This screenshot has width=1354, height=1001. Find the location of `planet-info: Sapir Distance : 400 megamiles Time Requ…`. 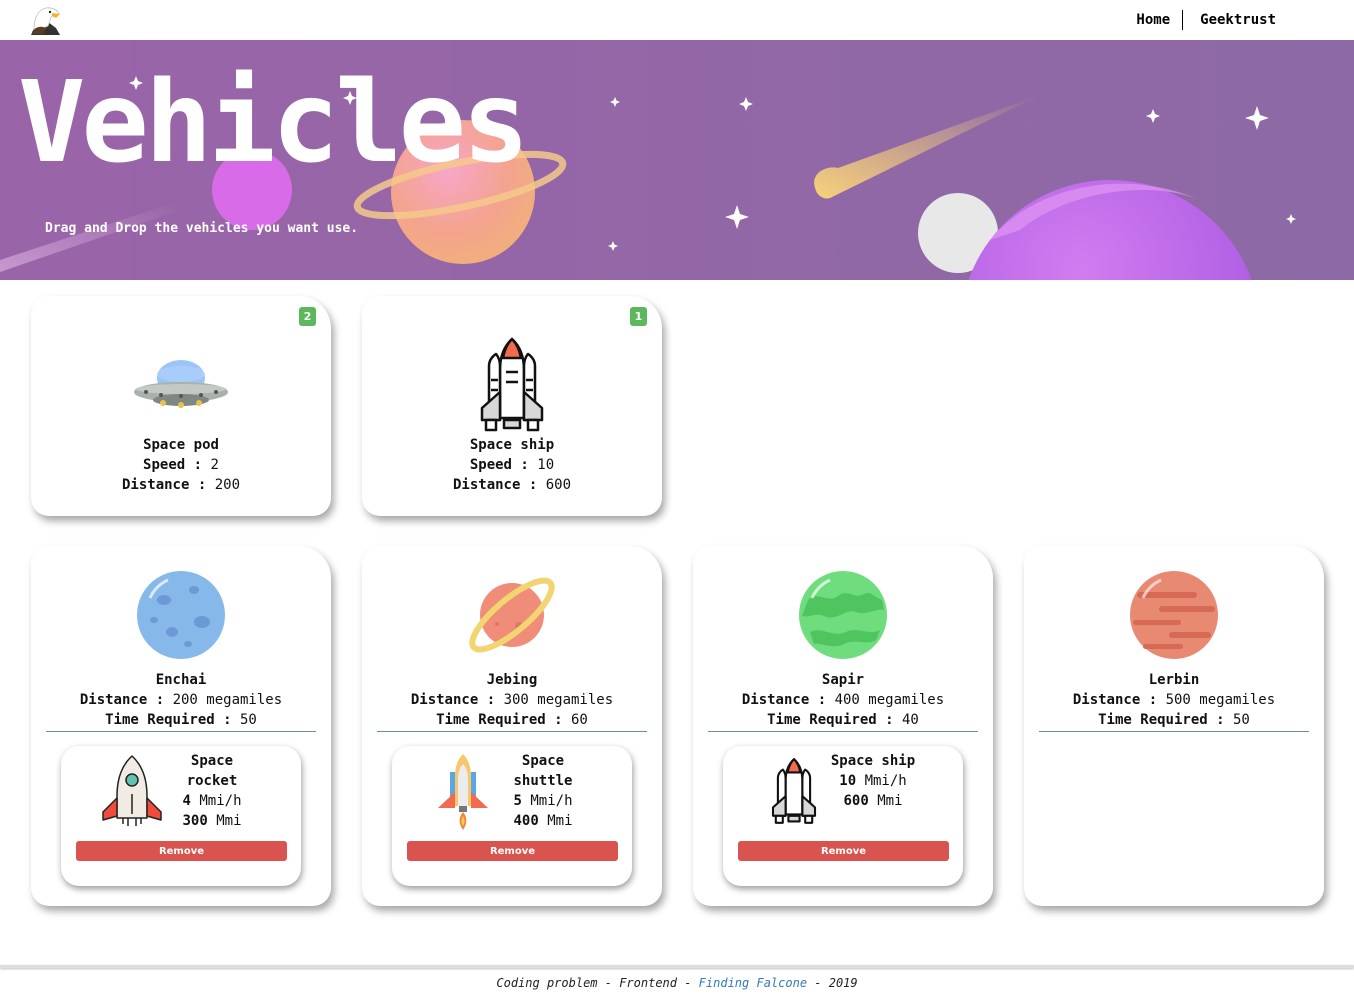

planet-info: Sapir Distance : 400 megamiles Time Requ… is located at coordinates (843, 700).